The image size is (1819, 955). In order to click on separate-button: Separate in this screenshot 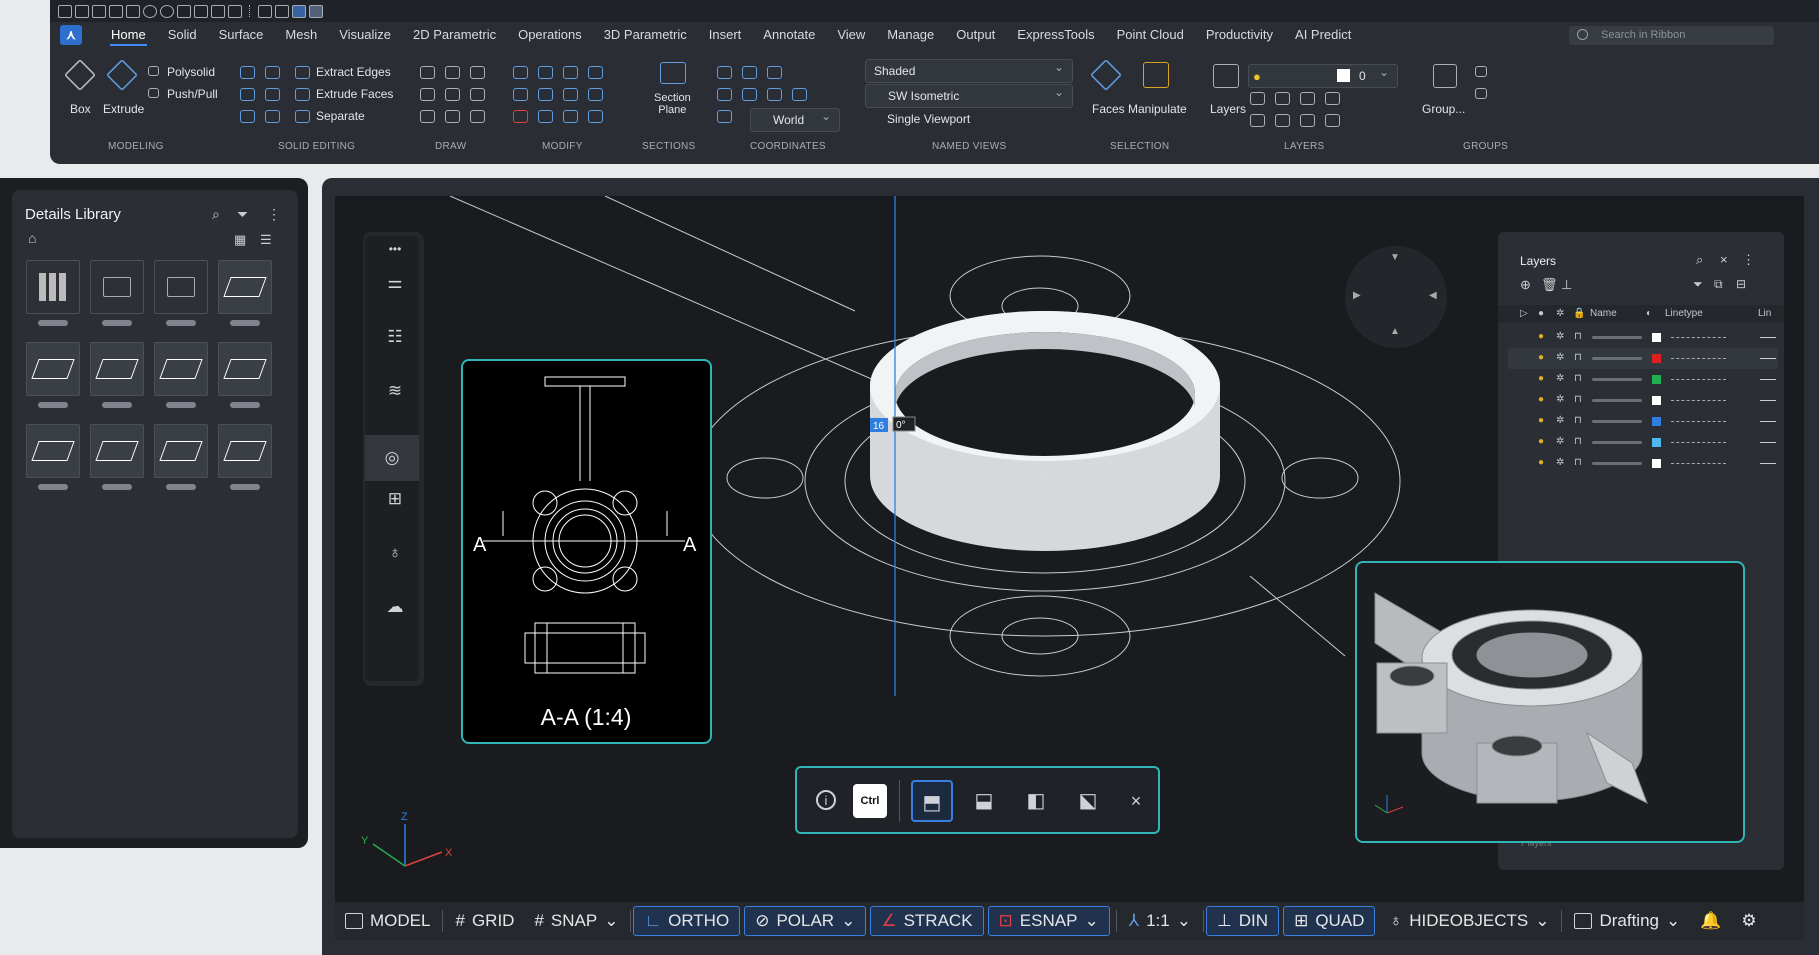, I will do `click(340, 116)`.